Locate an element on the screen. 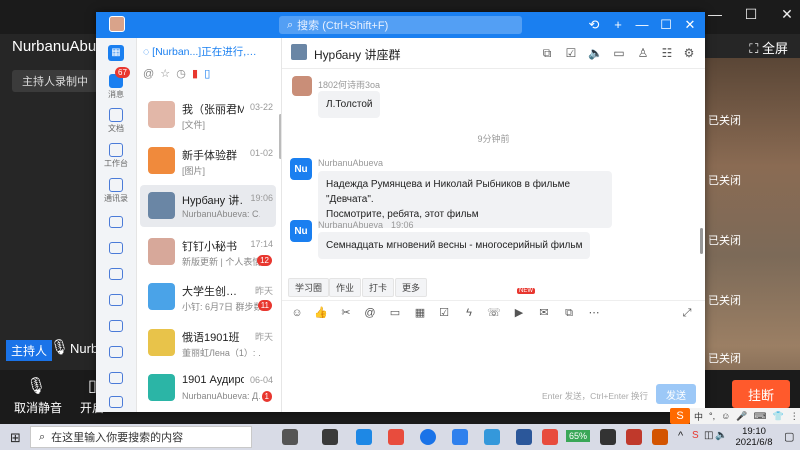 Image resolution: width=800 pixels, height=450 pixels. flash-icon: ϟ is located at coordinates (469, 313).